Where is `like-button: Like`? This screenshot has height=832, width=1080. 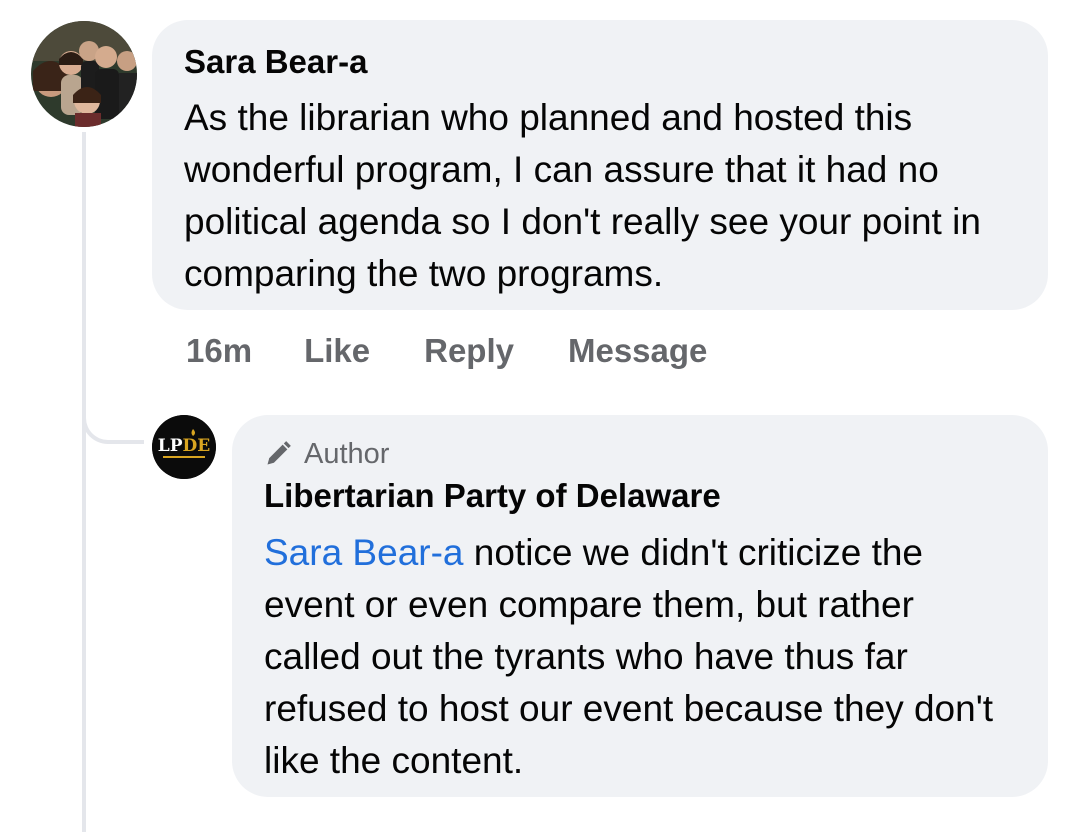
like-button: Like is located at coordinates (337, 351).